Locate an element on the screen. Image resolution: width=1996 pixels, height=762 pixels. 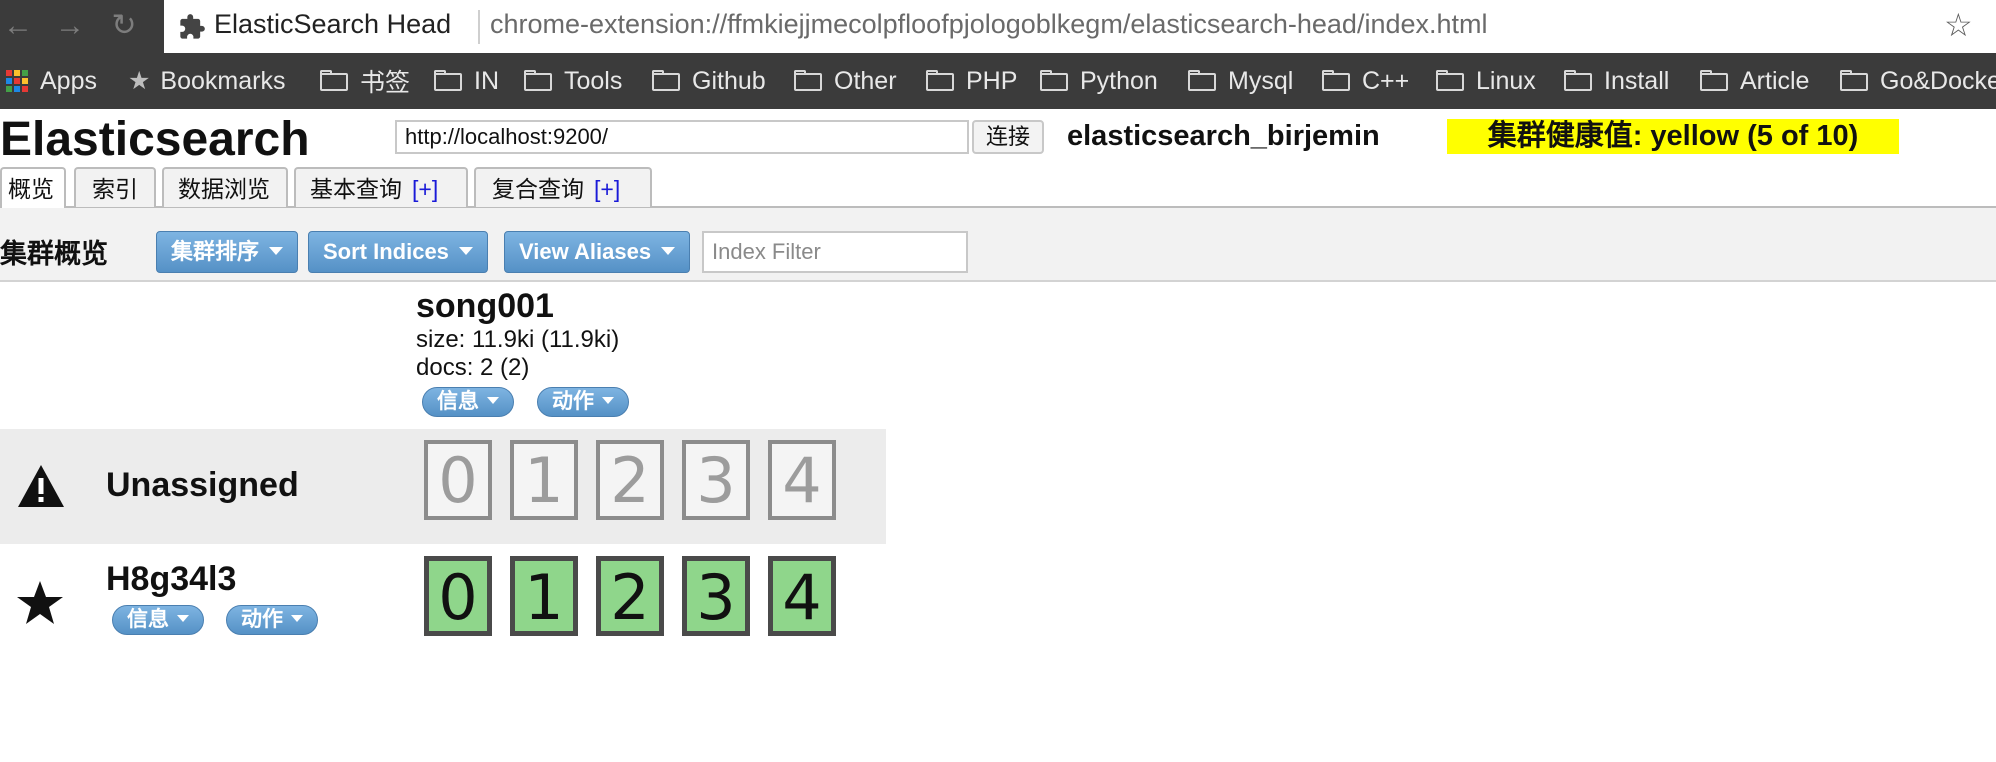
index-info-button: 信息 is located at coordinates (468, 402).